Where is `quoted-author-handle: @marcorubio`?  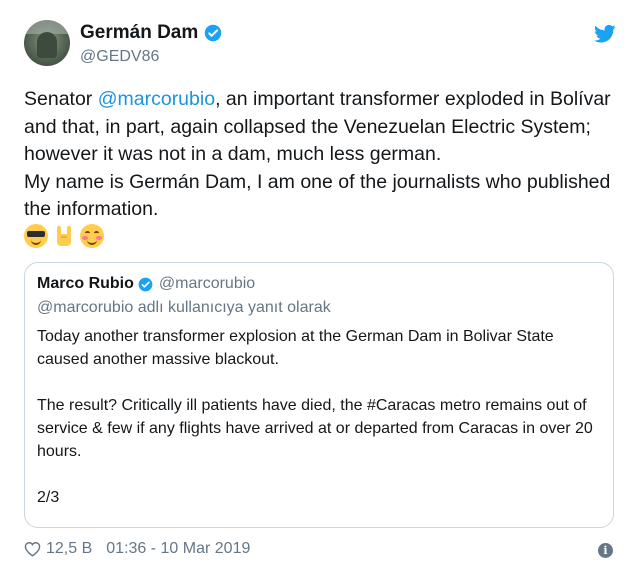
quoted-author-handle: @marcorubio is located at coordinates (207, 283).